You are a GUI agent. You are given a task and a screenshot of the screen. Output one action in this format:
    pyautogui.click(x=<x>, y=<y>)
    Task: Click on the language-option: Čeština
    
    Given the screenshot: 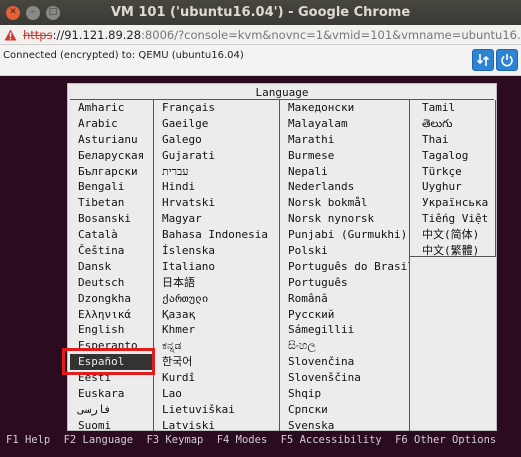 What is the action you would take?
    pyautogui.click(x=111, y=251)
    